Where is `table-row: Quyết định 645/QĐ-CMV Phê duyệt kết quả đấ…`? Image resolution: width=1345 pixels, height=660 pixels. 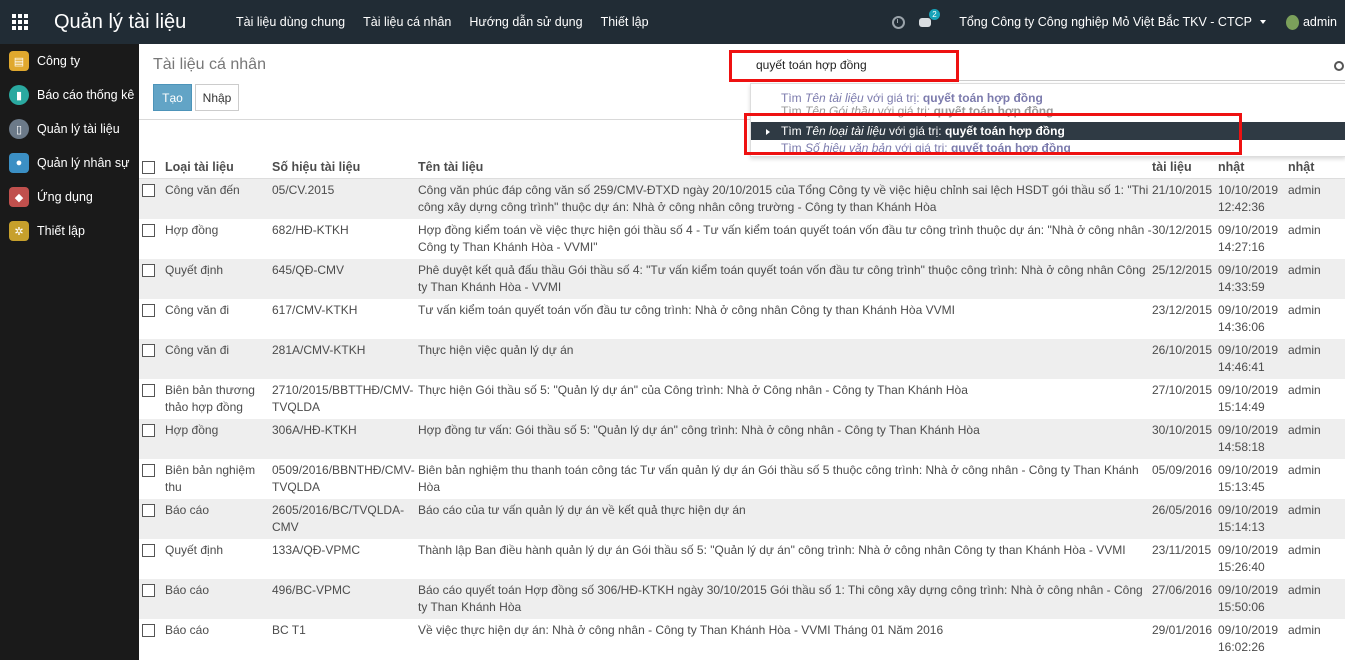
table-row: Quyết định 645/QĐ-CMV Phê duyệt kết quả đấ… is located at coordinates (742, 279).